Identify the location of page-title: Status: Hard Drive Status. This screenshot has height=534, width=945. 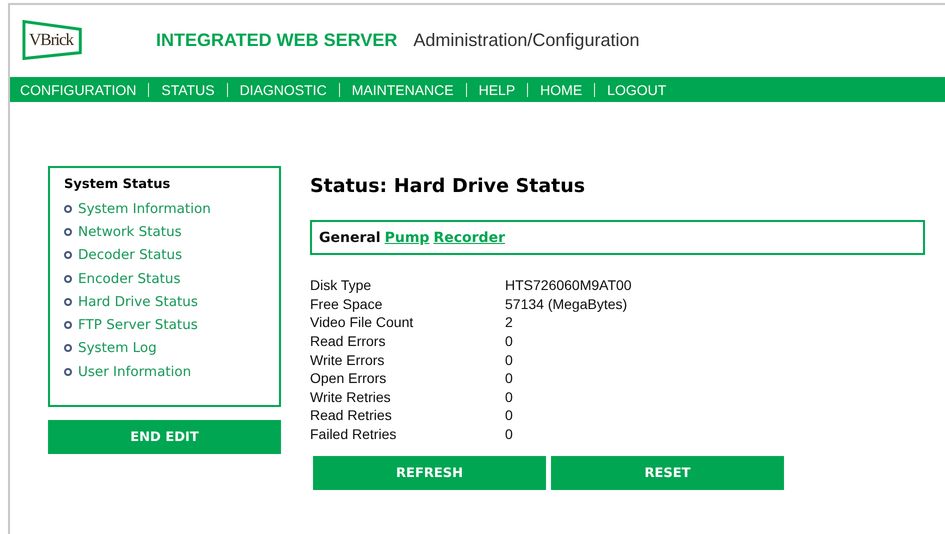
(448, 186).